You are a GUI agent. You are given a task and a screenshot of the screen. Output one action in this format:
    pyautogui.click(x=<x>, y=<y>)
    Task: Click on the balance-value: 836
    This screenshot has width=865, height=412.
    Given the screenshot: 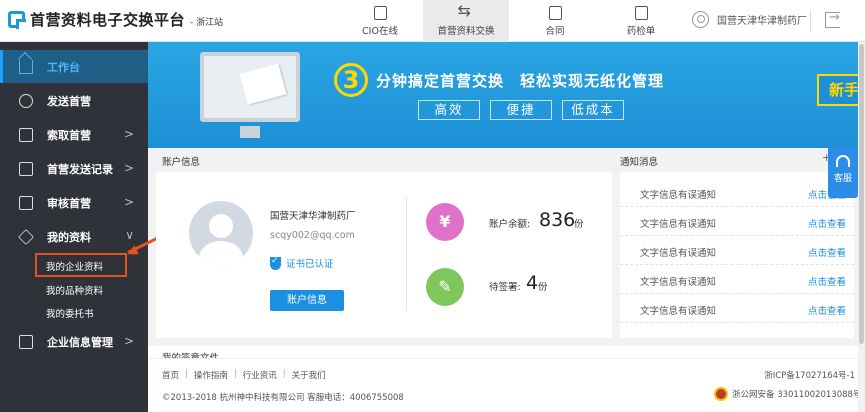 What is the action you would take?
    pyautogui.click(x=557, y=220)
    